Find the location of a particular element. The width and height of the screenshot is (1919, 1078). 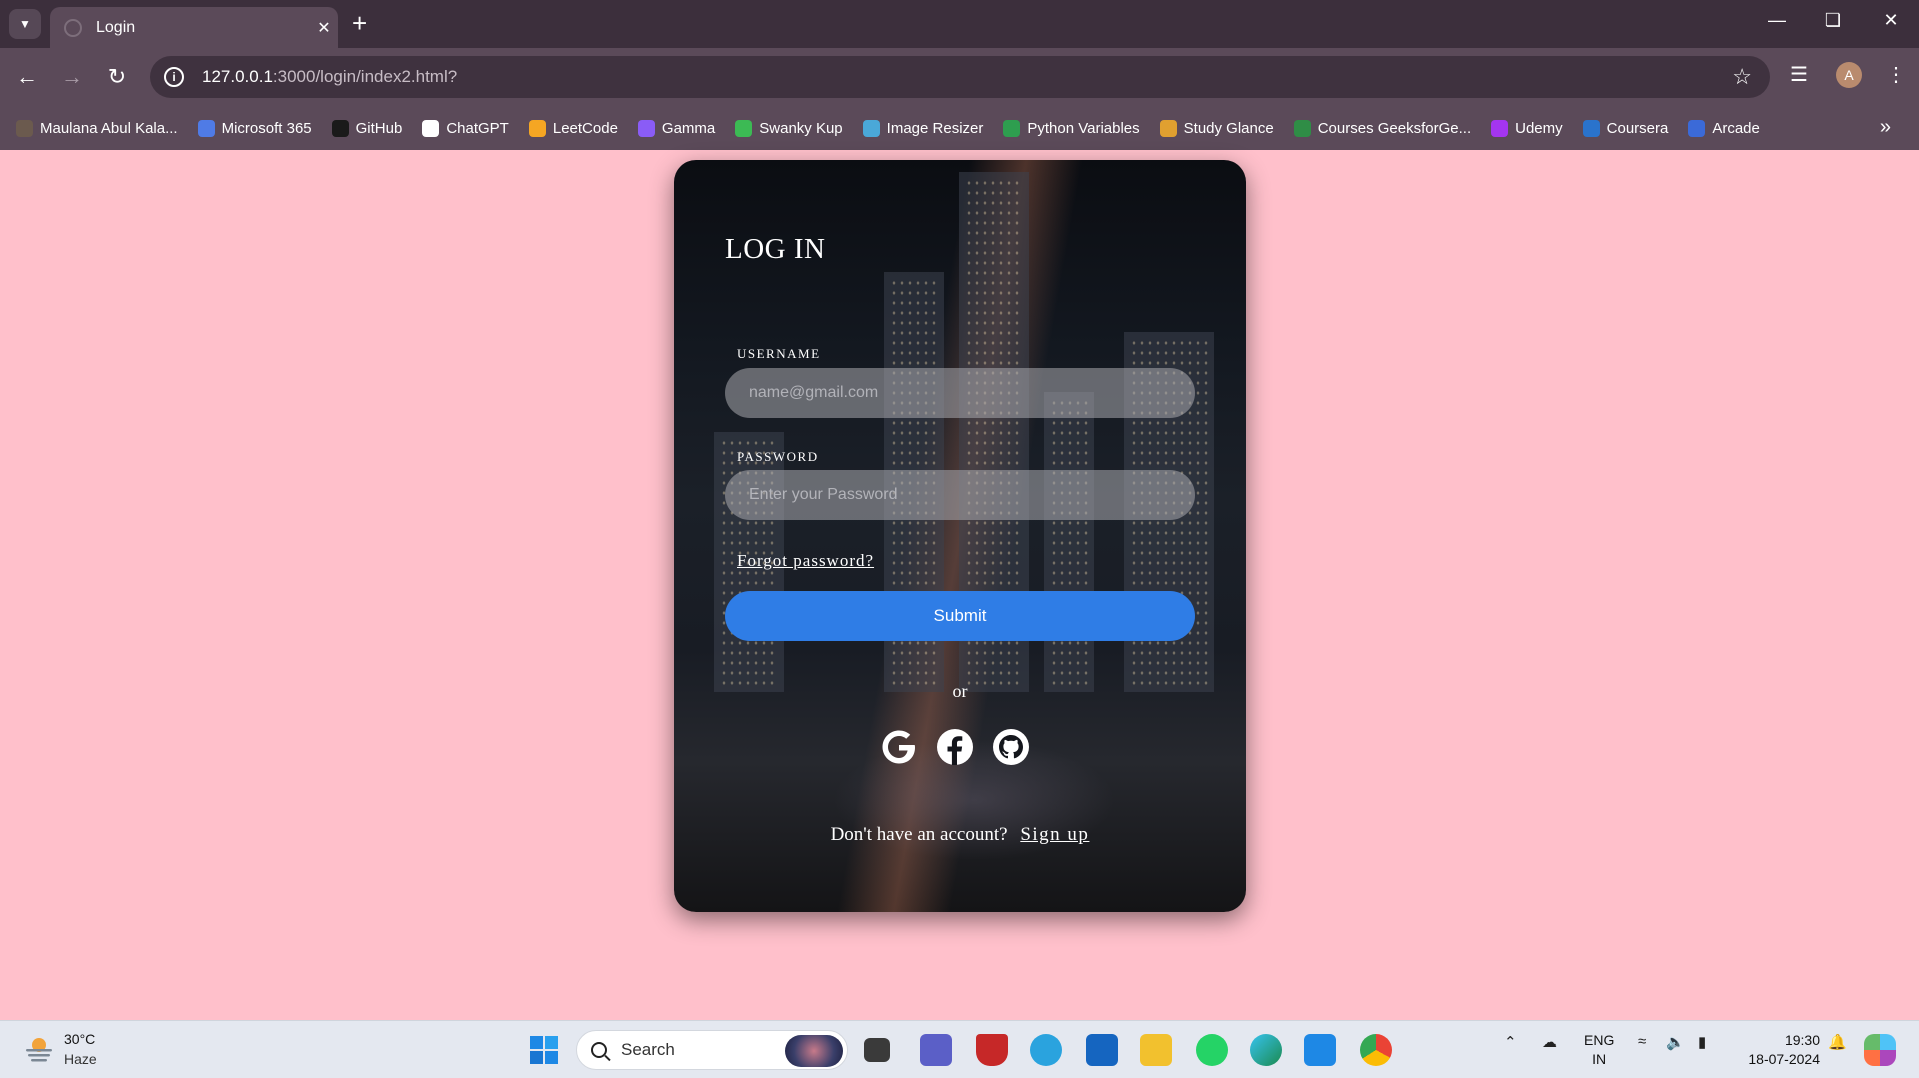

close-window-button: ✕ is located at coordinates (1891, 20).